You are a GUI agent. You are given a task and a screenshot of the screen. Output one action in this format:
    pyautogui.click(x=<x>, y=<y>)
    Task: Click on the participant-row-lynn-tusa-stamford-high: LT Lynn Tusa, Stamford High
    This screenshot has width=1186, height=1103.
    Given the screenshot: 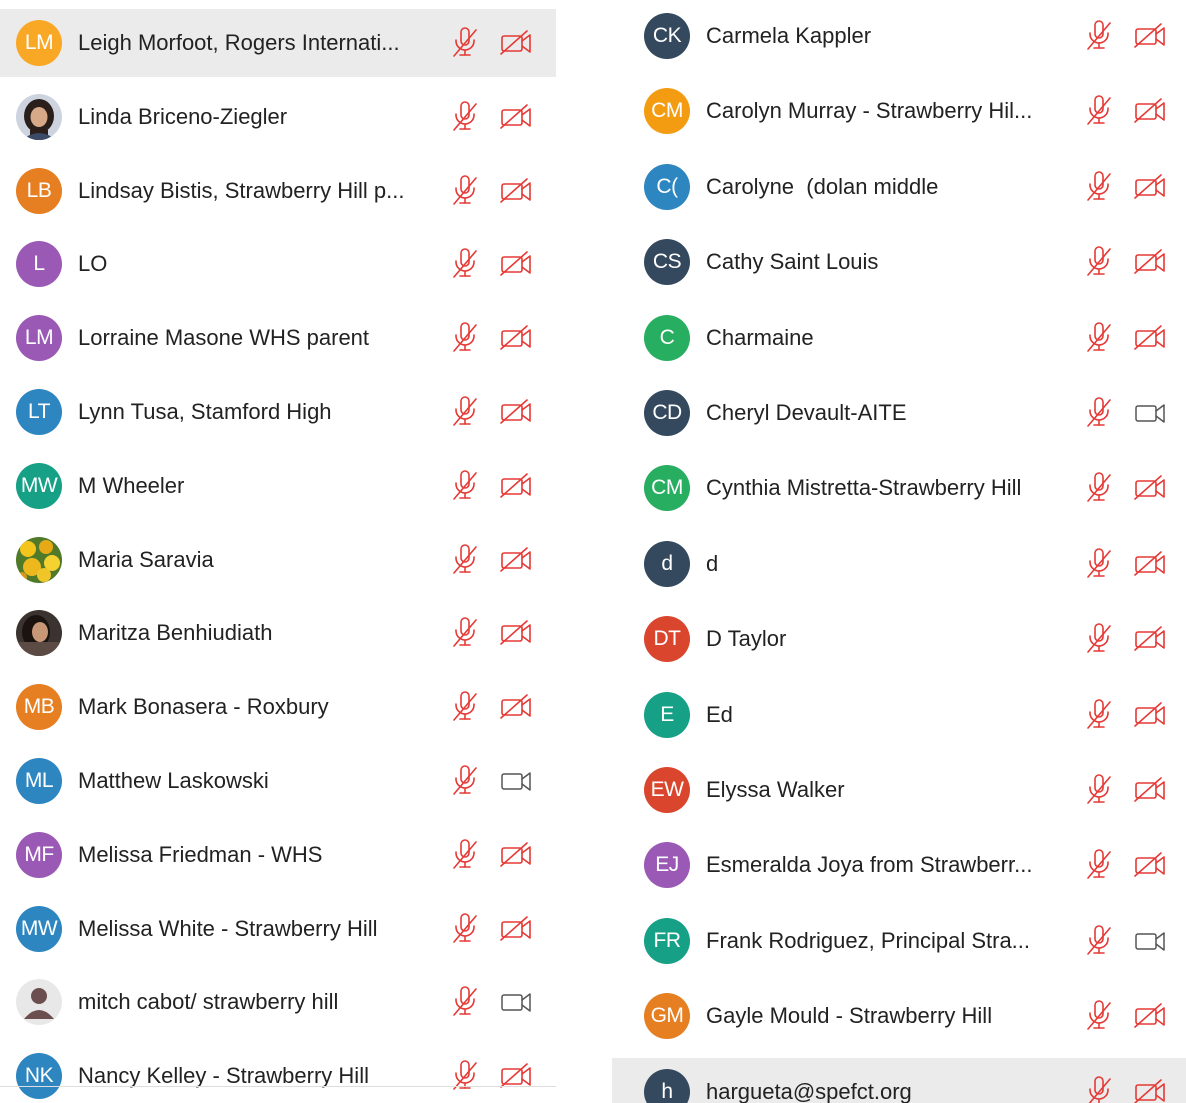 What is the action you would take?
    pyautogui.click(x=278, y=412)
    